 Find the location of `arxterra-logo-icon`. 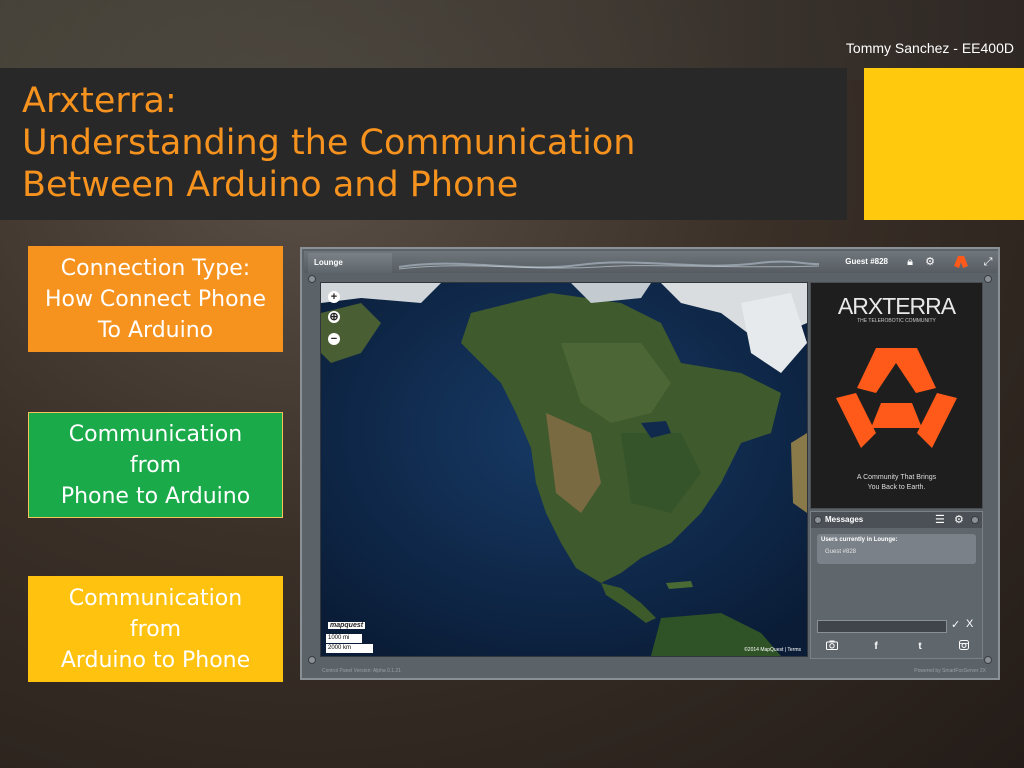

arxterra-logo-icon is located at coordinates (961, 262).